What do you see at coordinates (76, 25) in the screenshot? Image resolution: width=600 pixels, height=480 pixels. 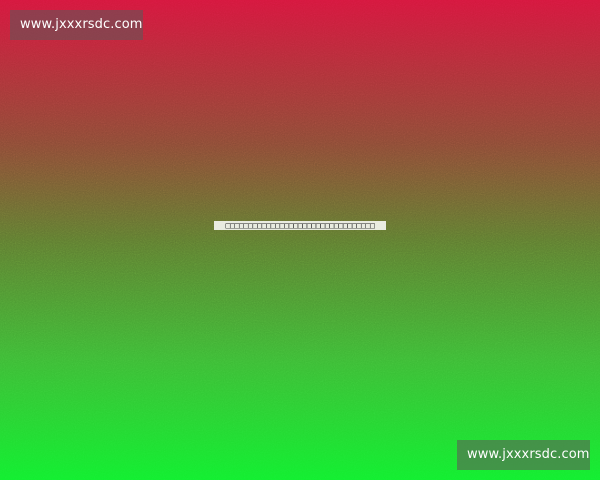 I see `watermark-top-left: www.jxxxrsdc.com` at bounding box center [76, 25].